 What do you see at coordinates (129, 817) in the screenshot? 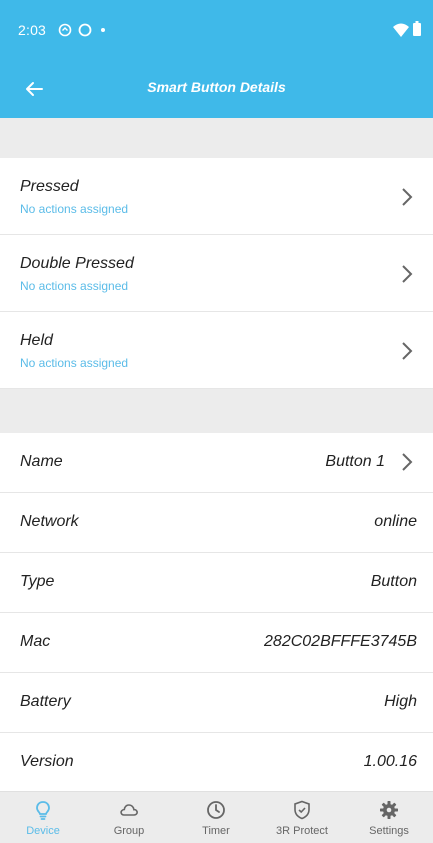
I see `tab-group: Group` at bounding box center [129, 817].